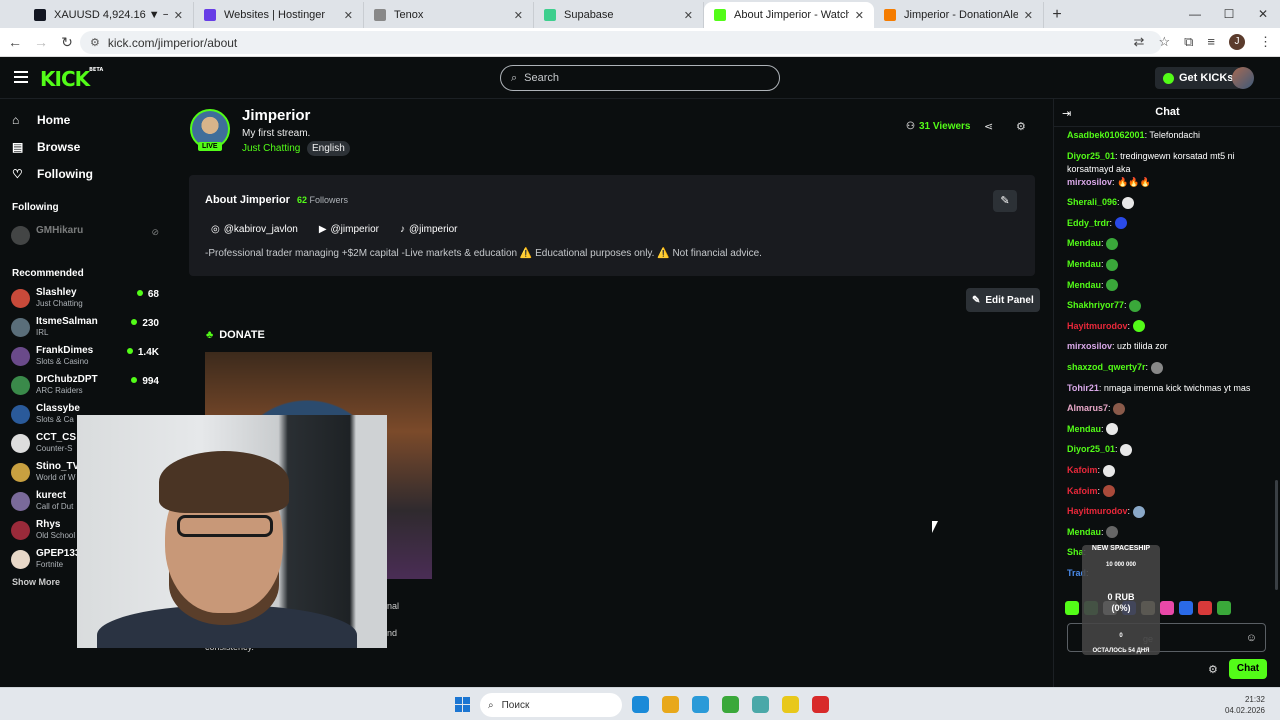 The width and height of the screenshot is (1280, 720). What do you see at coordinates (1265, 42) in the screenshot?
I see `menu-dots-icon: ⋮` at bounding box center [1265, 42].